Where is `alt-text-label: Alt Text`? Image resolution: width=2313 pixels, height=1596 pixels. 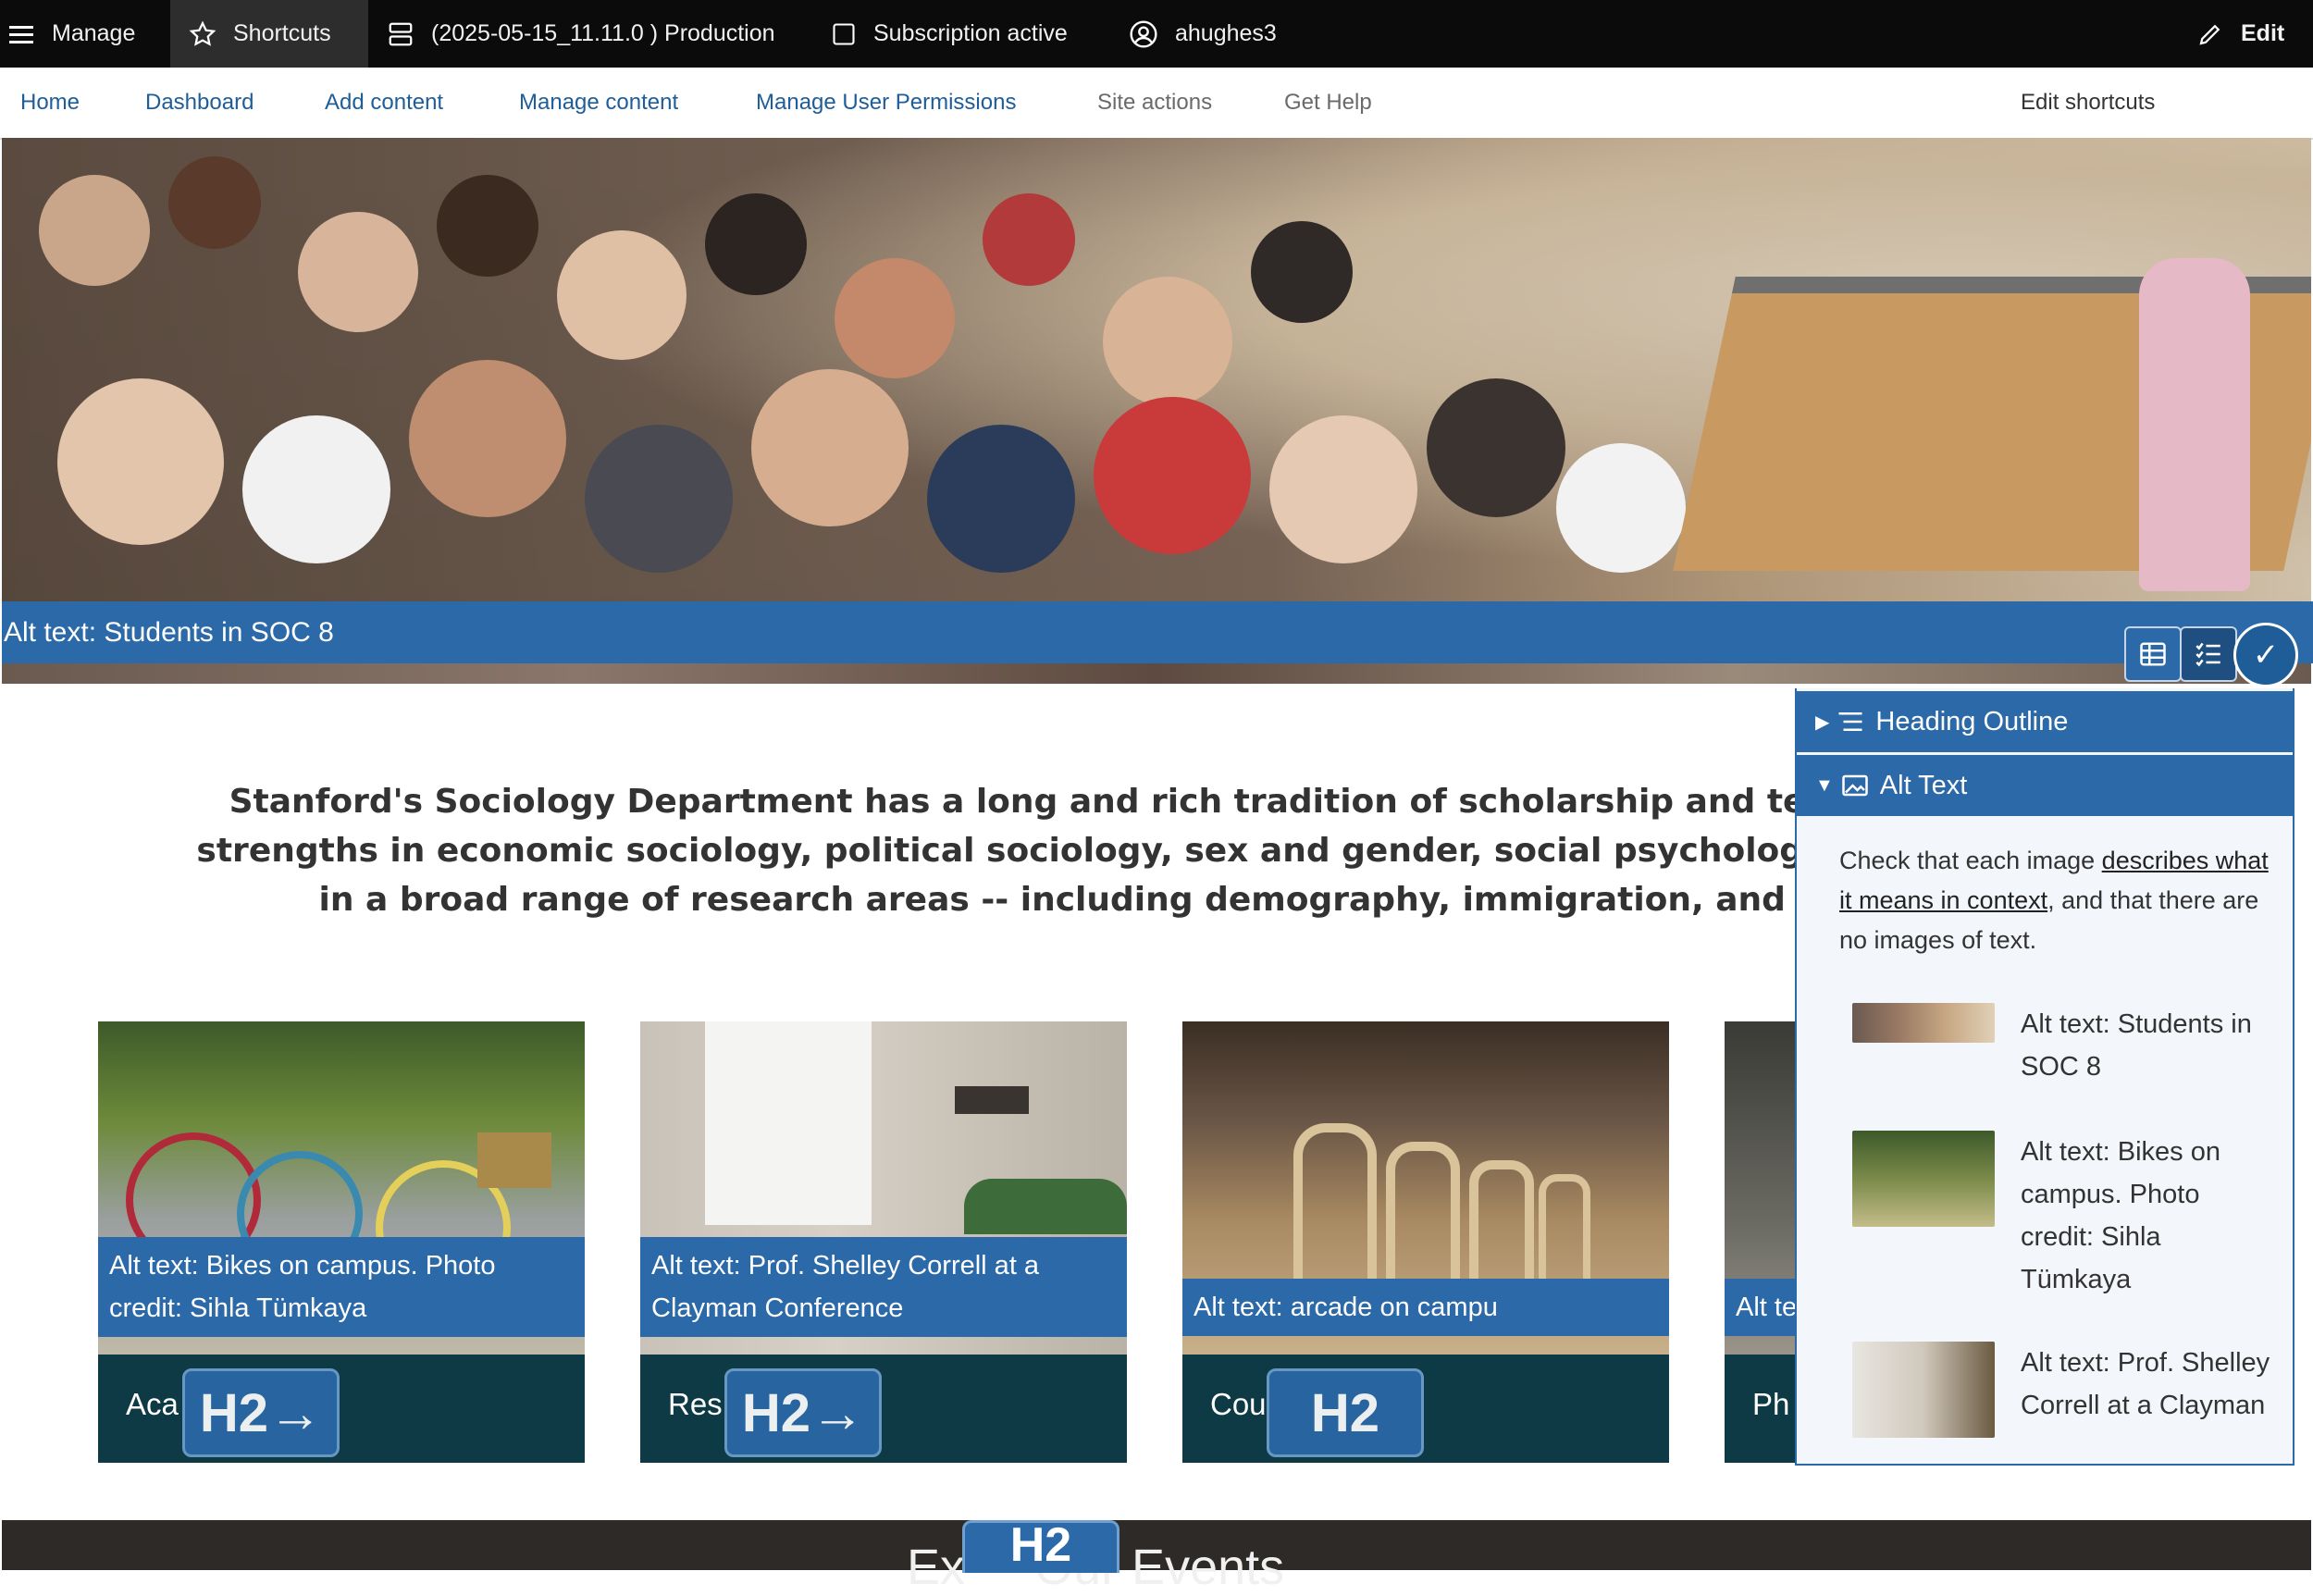 alt-text-label: Alt Text is located at coordinates (1923, 785).